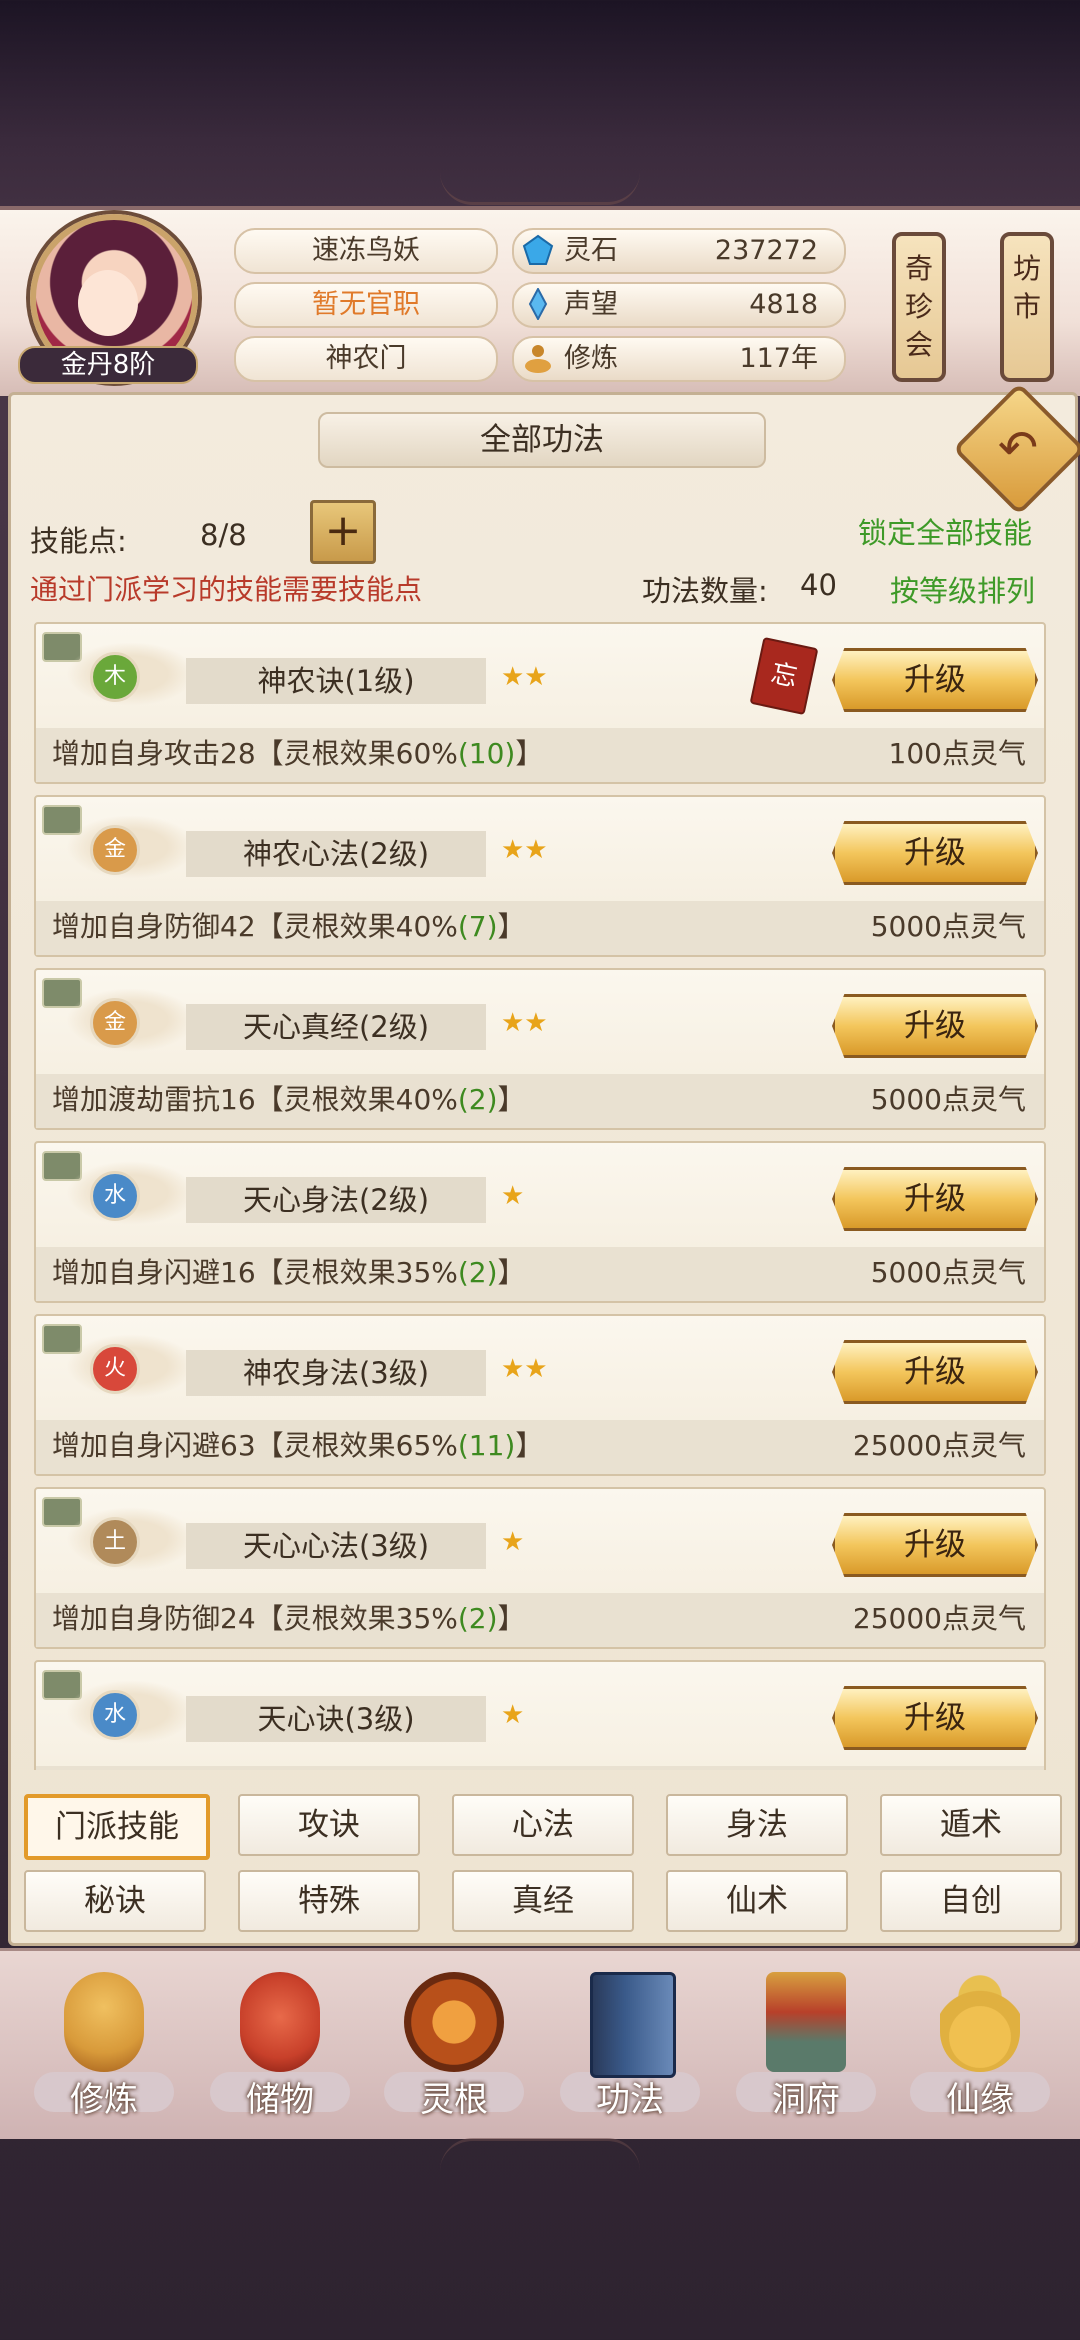 This screenshot has height=2340, width=1080. Describe the element at coordinates (980, 2022) in the screenshot. I see `gourd-icon` at that location.